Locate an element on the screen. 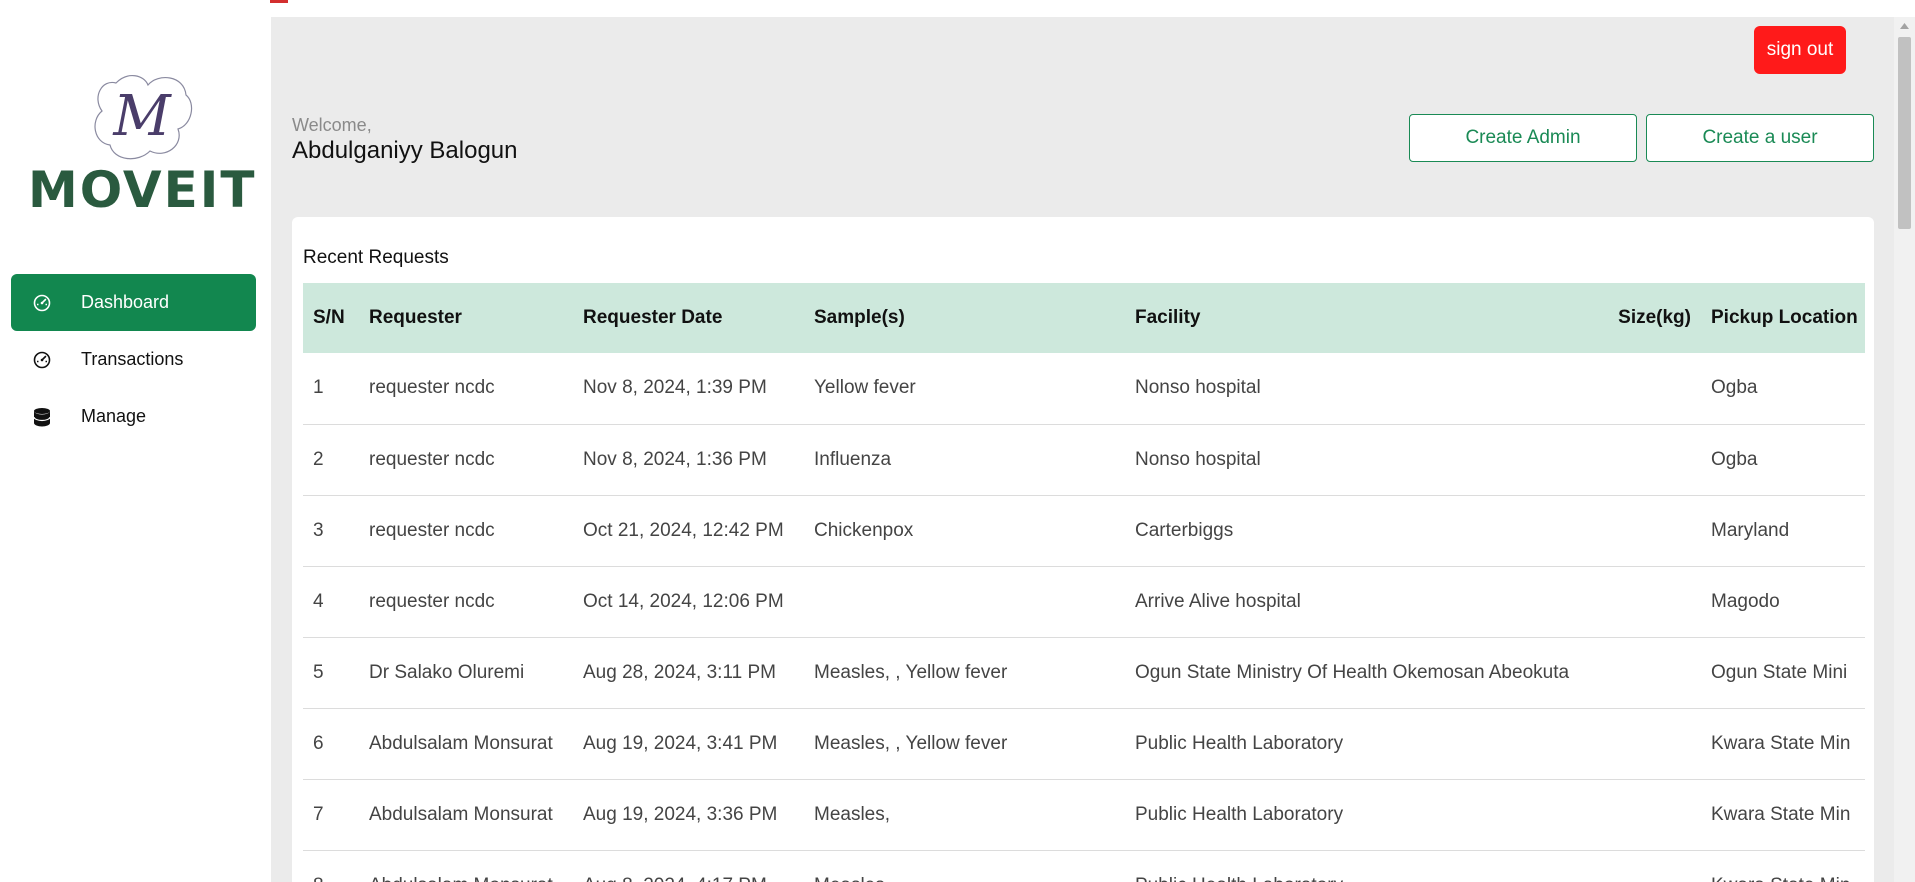 The height and width of the screenshot is (882, 1915). table-cell: Oct 14, 2024, 12:06 PM is located at coordinates (688, 602).